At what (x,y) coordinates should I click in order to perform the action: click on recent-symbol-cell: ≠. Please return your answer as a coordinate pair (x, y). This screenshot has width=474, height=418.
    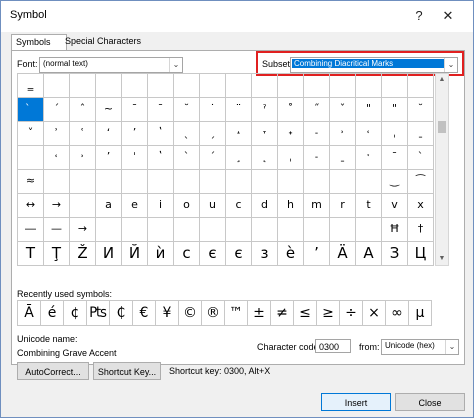
    Looking at the image, I should click on (282, 313).